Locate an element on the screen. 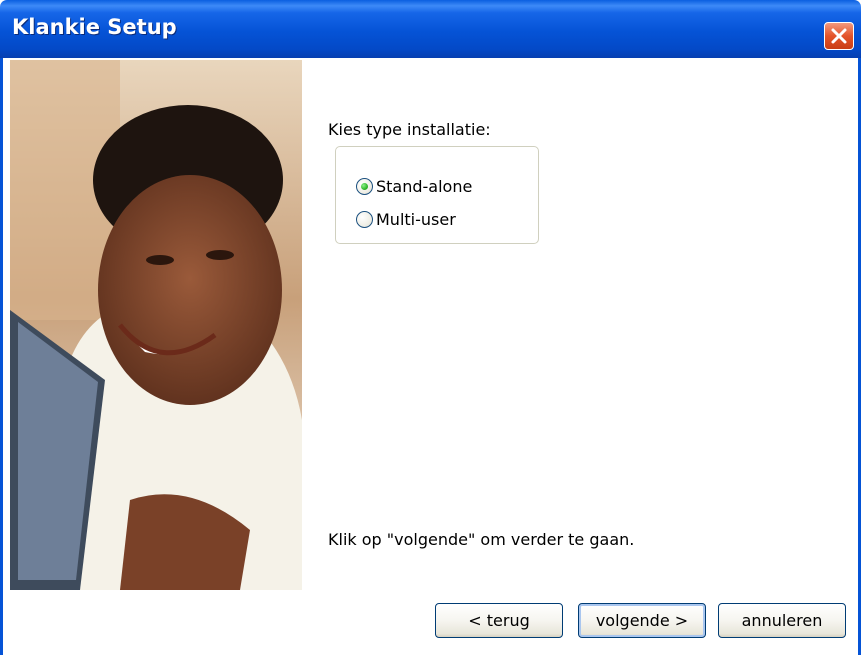  install-type-prompt: Kies type installatie: is located at coordinates (409, 129).